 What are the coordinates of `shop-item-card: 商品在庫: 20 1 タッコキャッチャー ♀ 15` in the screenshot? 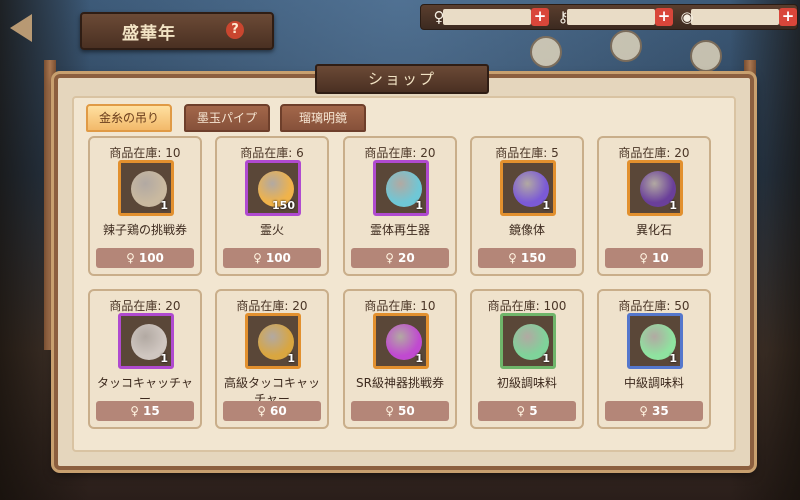 It's located at (145, 359).